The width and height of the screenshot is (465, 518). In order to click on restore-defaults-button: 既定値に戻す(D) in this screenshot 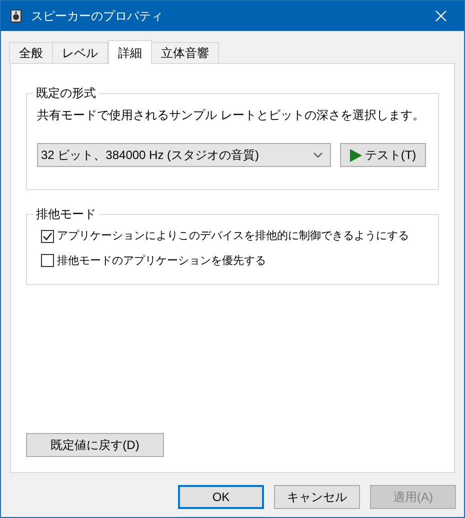, I will do `click(95, 445)`.